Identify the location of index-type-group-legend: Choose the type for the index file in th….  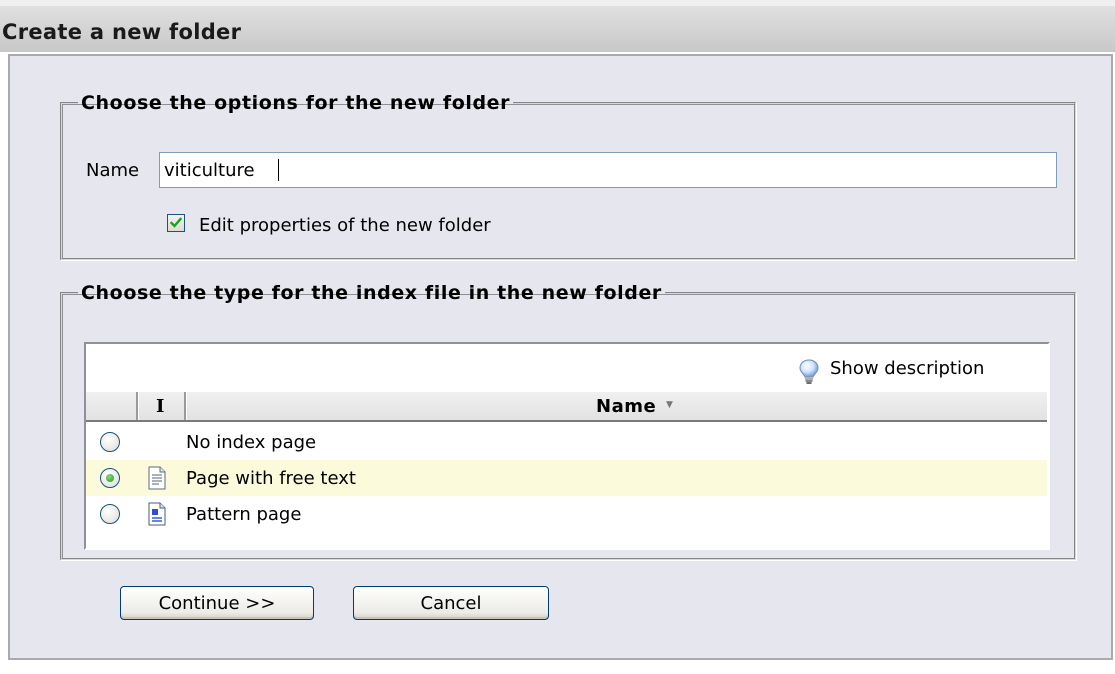
(371, 293).